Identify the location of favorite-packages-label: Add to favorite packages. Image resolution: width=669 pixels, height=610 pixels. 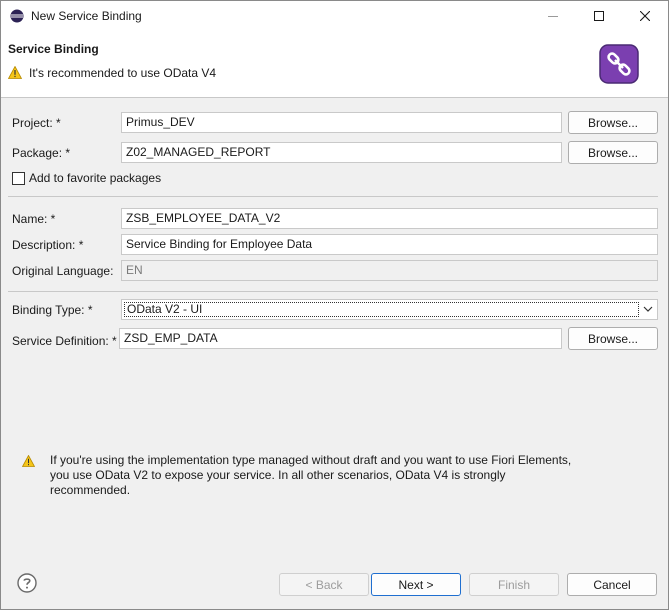
(95, 178).